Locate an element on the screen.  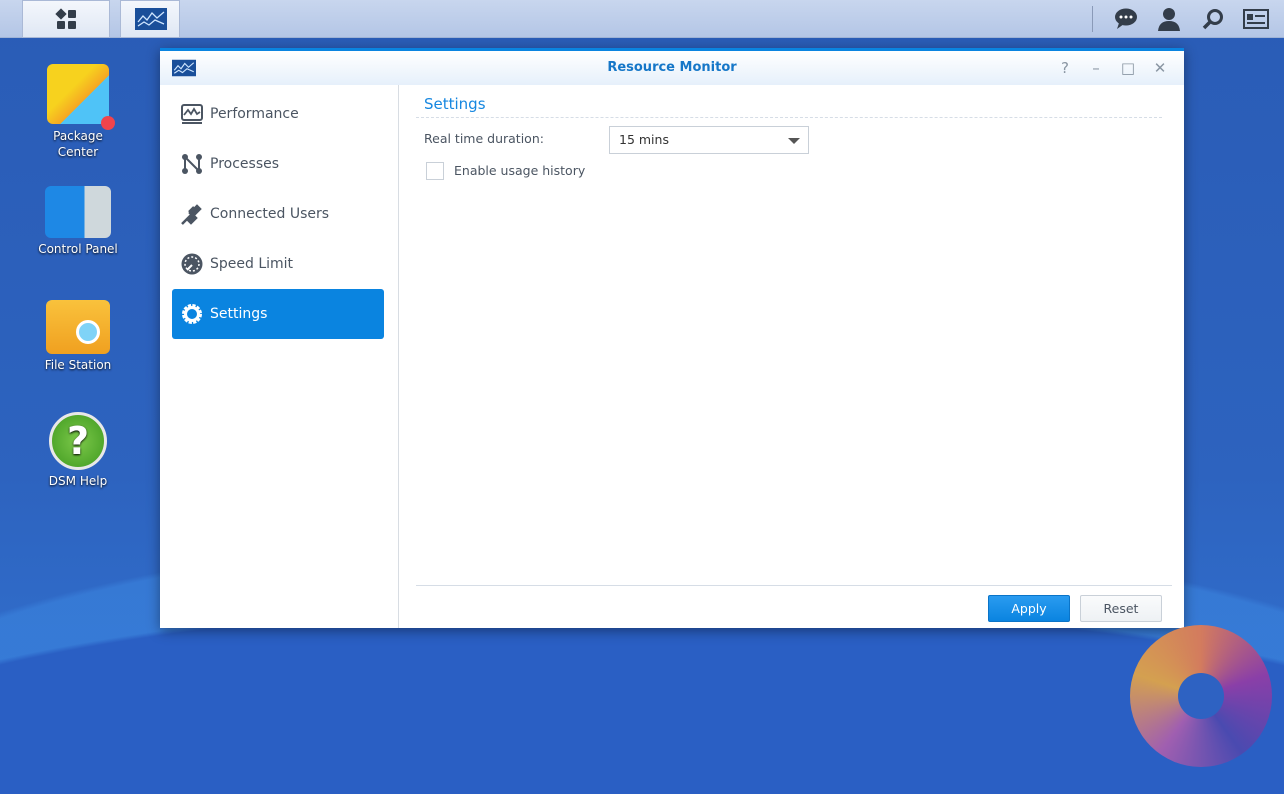
sidebar-item-label: Performance is located at coordinates (254, 114).